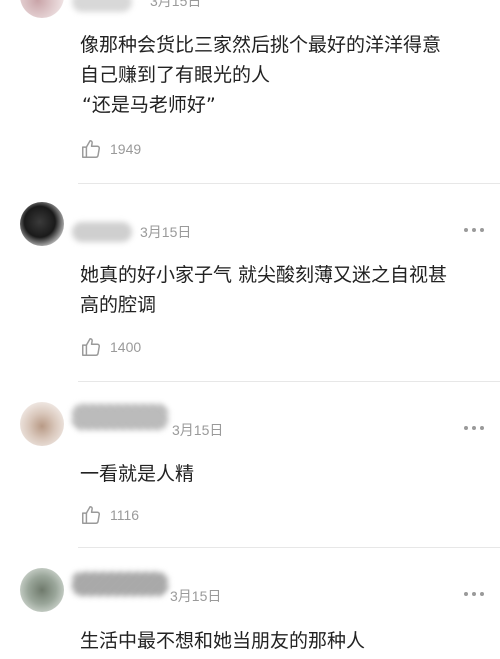  Describe the element at coordinates (280, 474) in the screenshot. I see `comment-text: 一看就是人精` at that location.